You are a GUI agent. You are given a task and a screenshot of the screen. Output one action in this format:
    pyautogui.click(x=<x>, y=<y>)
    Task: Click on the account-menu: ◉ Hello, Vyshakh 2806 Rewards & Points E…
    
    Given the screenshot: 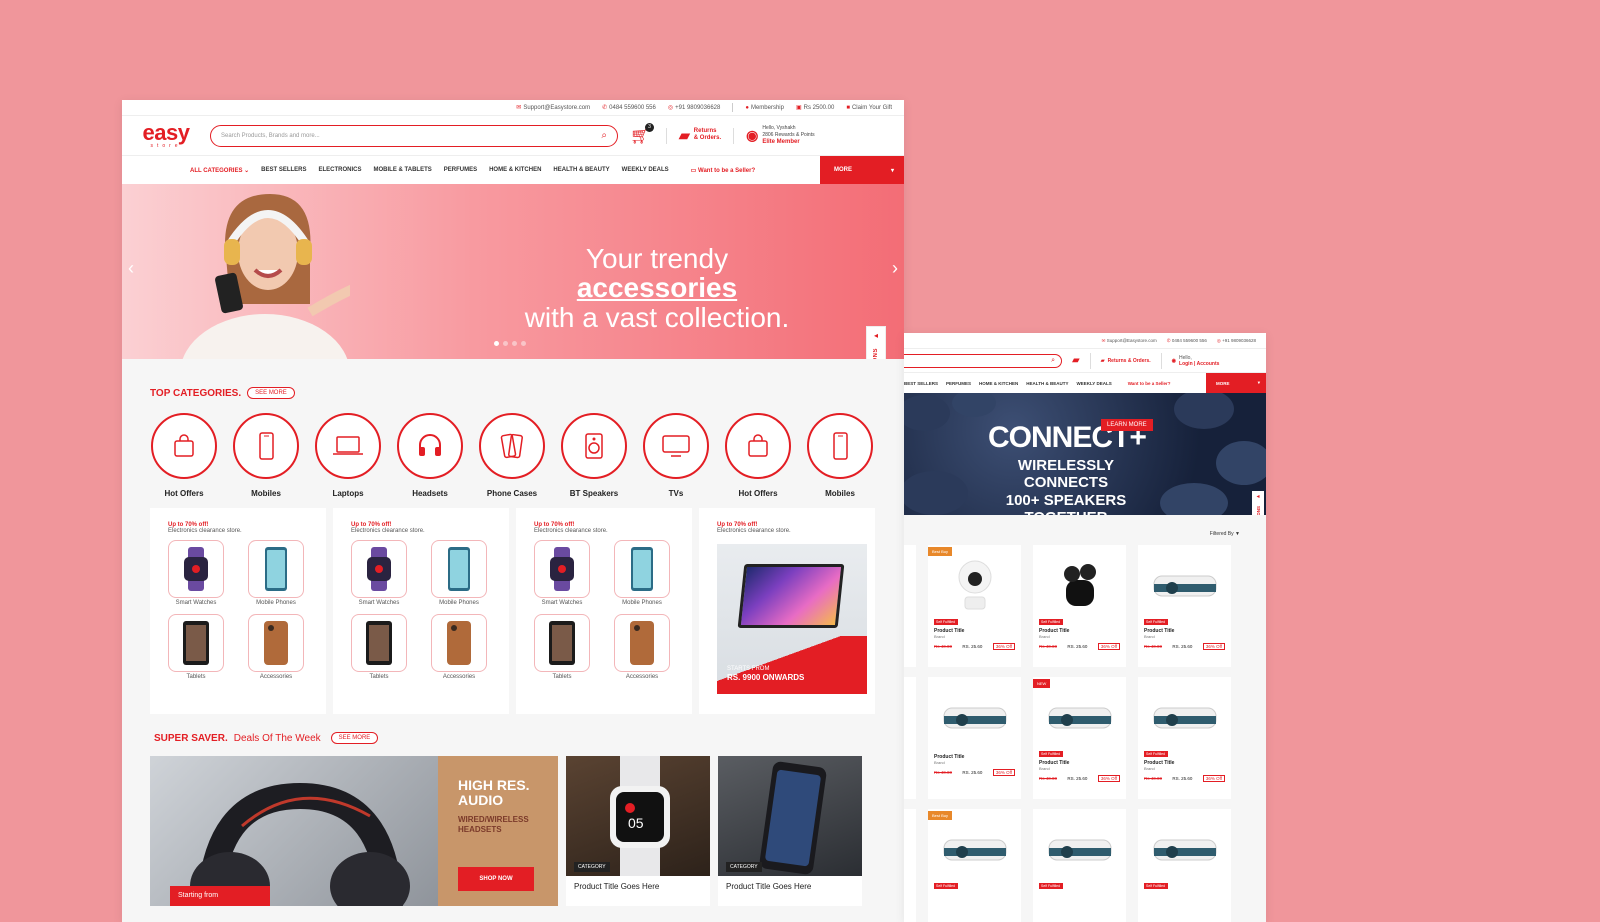 What is the action you would take?
    pyautogui.click(x=780, y=136)
    